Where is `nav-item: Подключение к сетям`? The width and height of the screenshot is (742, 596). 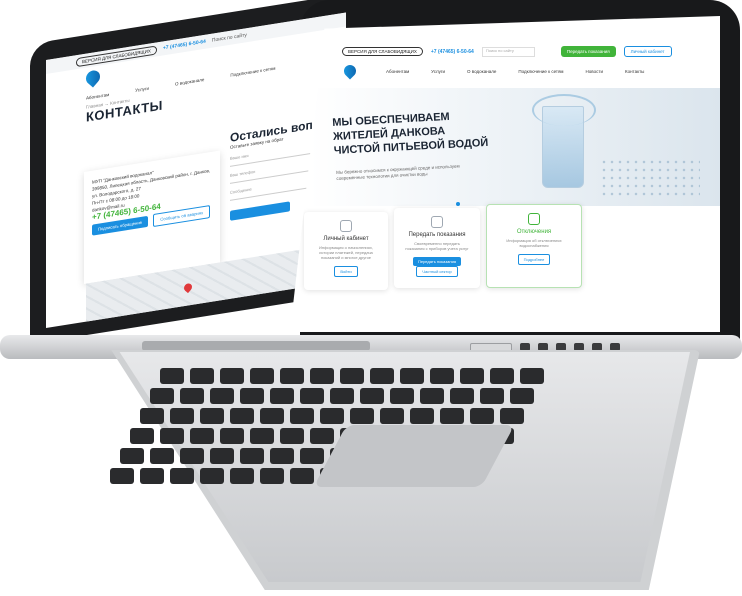
nav-item: Подключение к сетям is located at coordinates (540, 71).